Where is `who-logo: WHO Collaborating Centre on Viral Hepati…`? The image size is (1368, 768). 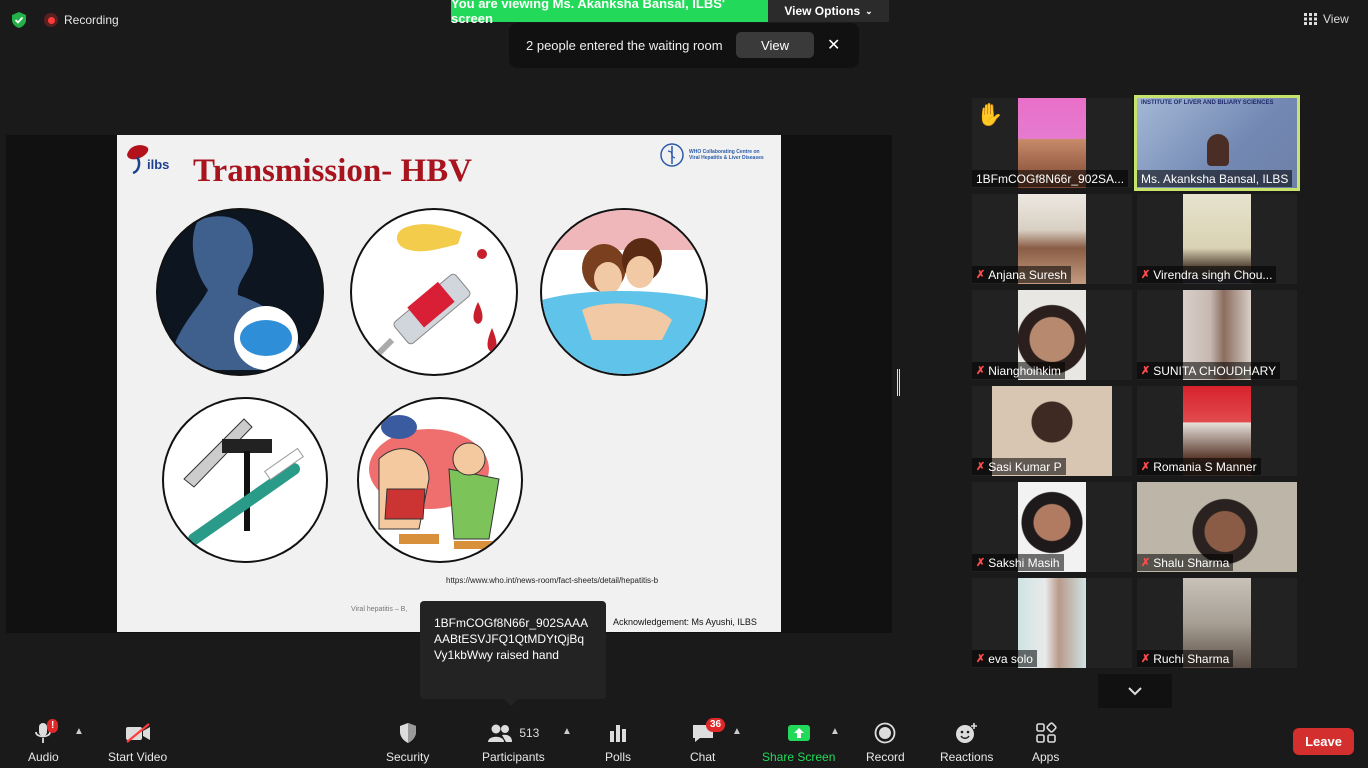 who-logo: WHO Collaborating Centre on Viral Hepati… is located at coordinates (719, 155).